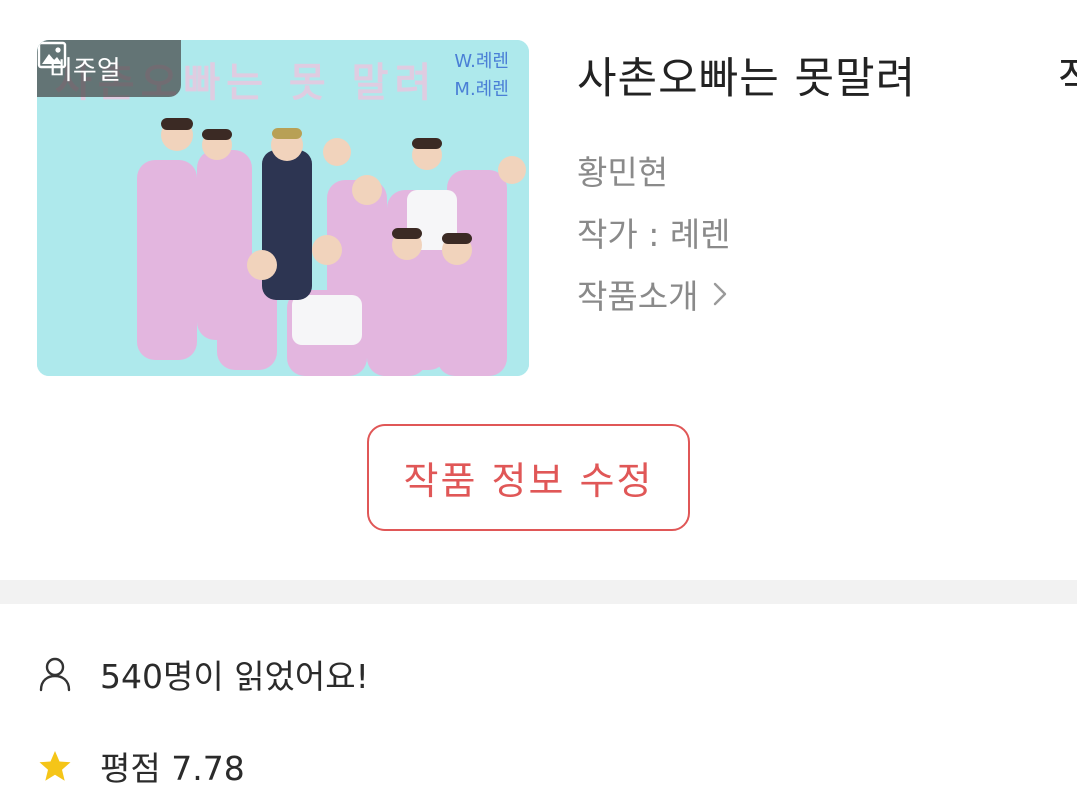  I want to click on chevron-right-icon, so click(720, 294).